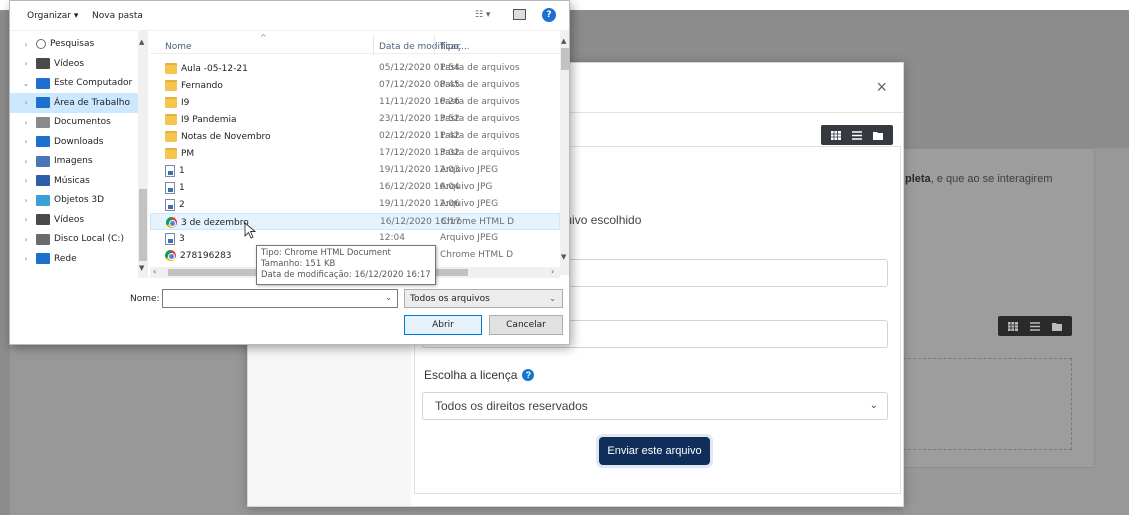 The height and width of the screenshot is (515, 1129). I want to click on modal-view-toolbar, so click(857, 135).